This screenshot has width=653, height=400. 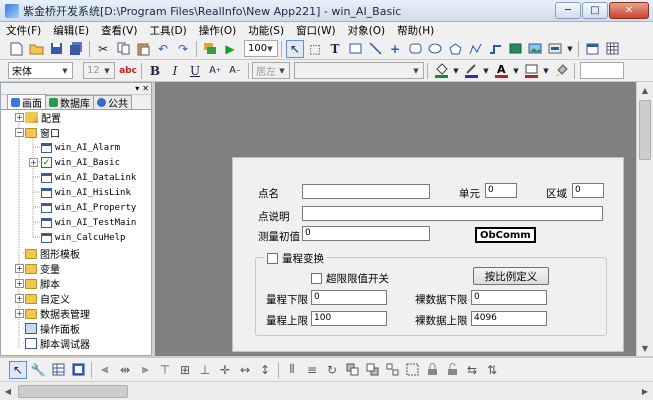 I want to click on fill-color-icon, so click(x=441, y=71).